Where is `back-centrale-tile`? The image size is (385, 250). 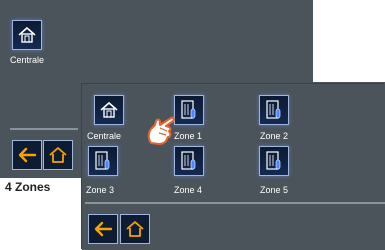 back-centrale-tile is located at coordinates (27, 35).